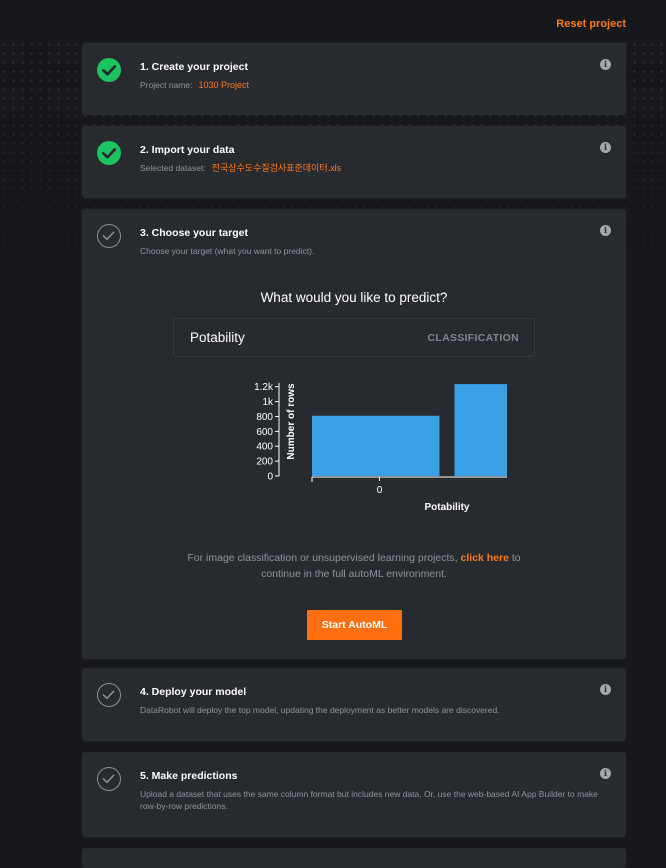 Image resolution: width=666 pixels, height=868 pixels. What do you see at coordinates (375, 85) in the screenshot?
I see `step-detail: Project name: 1030 Project` at bounding box center [375, 85].